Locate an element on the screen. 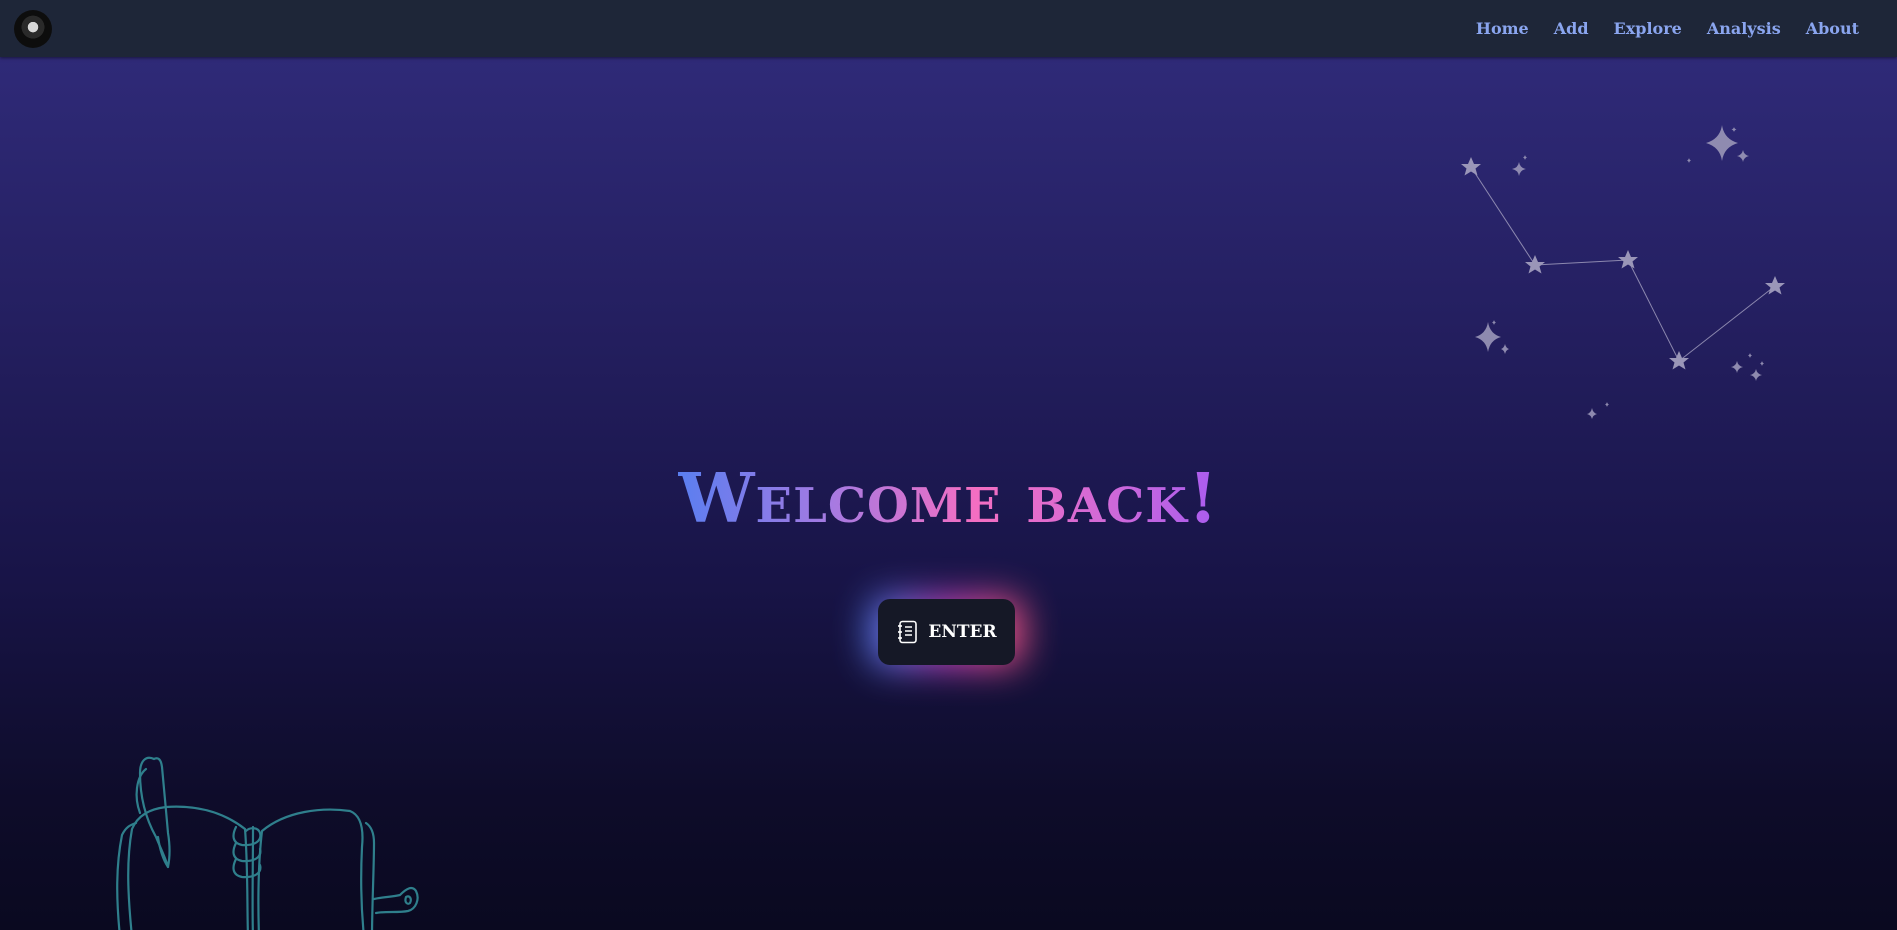 This screenshot has height=930, width=1897. nav-link-about: About is located at coordinates (1832, 28).